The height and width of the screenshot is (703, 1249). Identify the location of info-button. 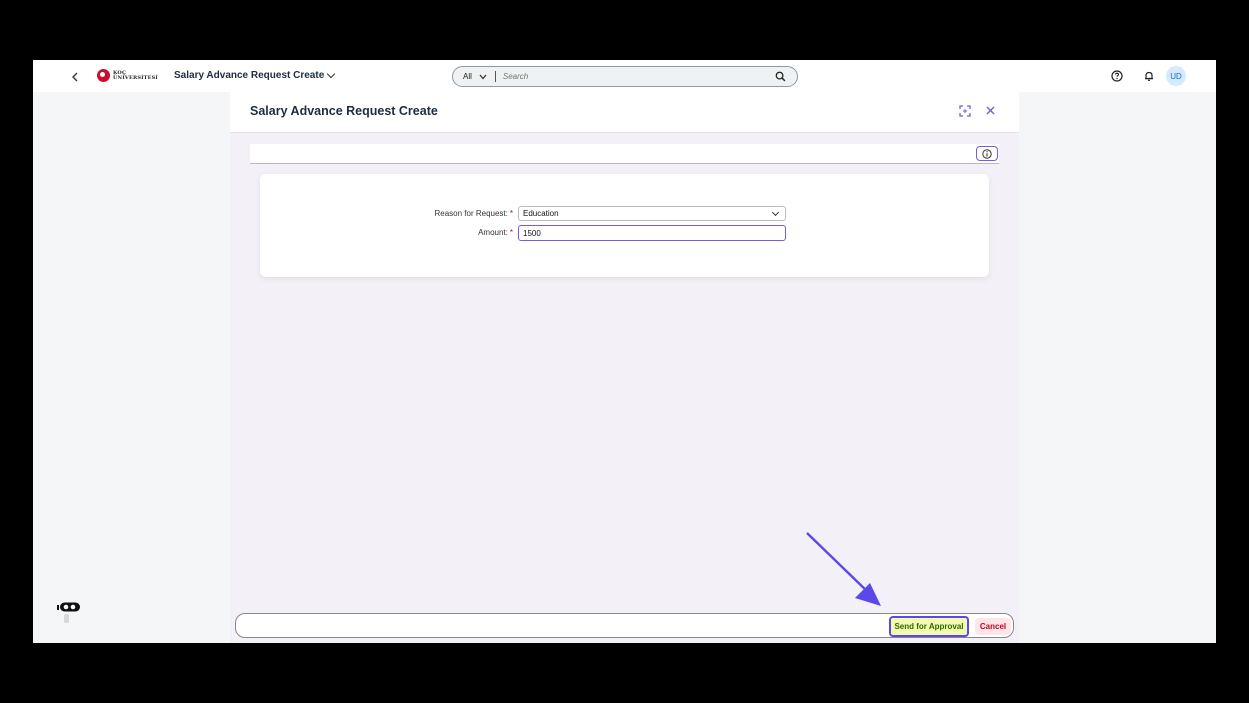
(987, 153).